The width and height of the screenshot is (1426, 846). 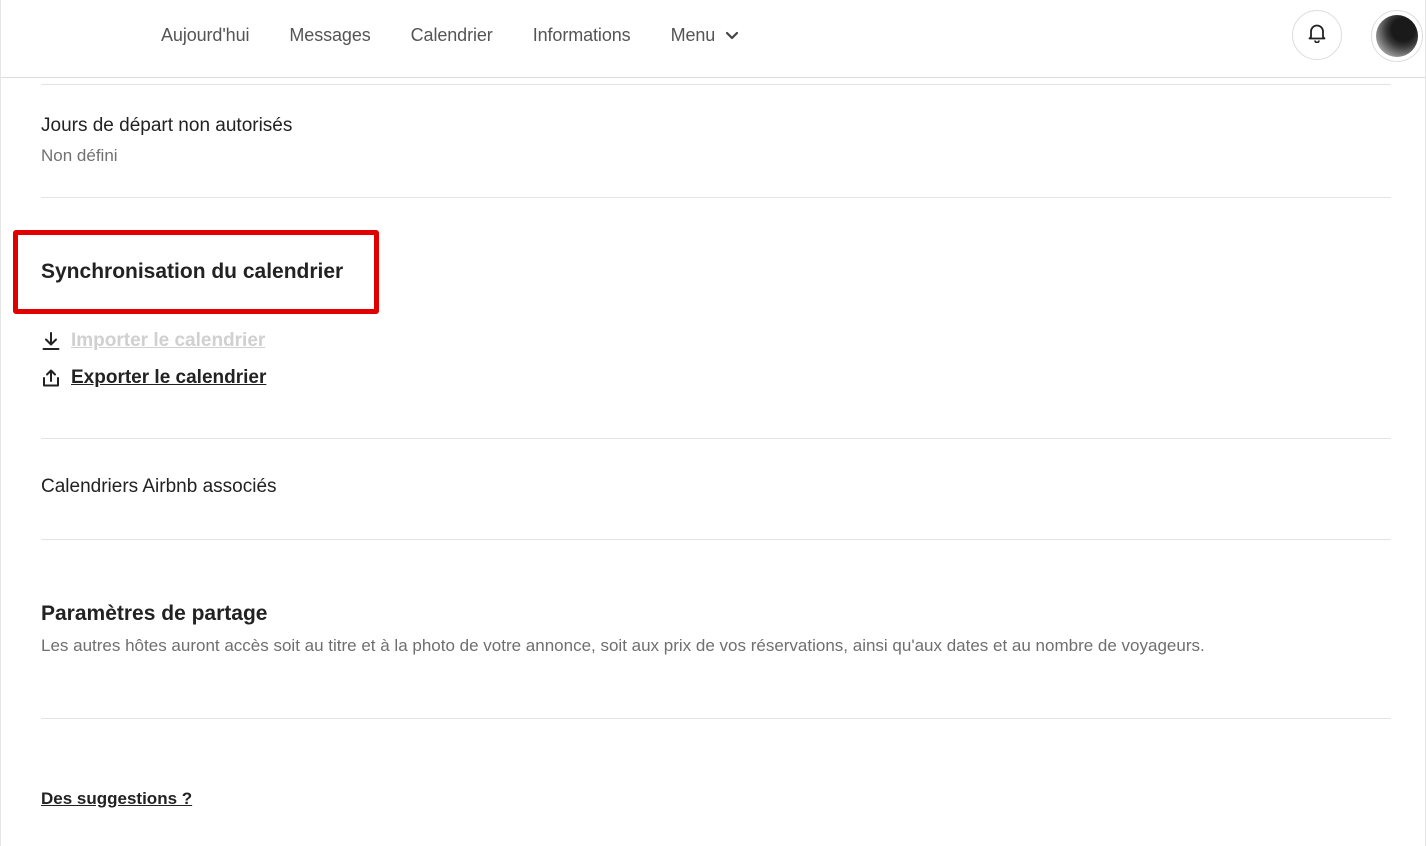 I want to click on sharing-settings-title: Paramètres de partage, so click(x=154, y=613).